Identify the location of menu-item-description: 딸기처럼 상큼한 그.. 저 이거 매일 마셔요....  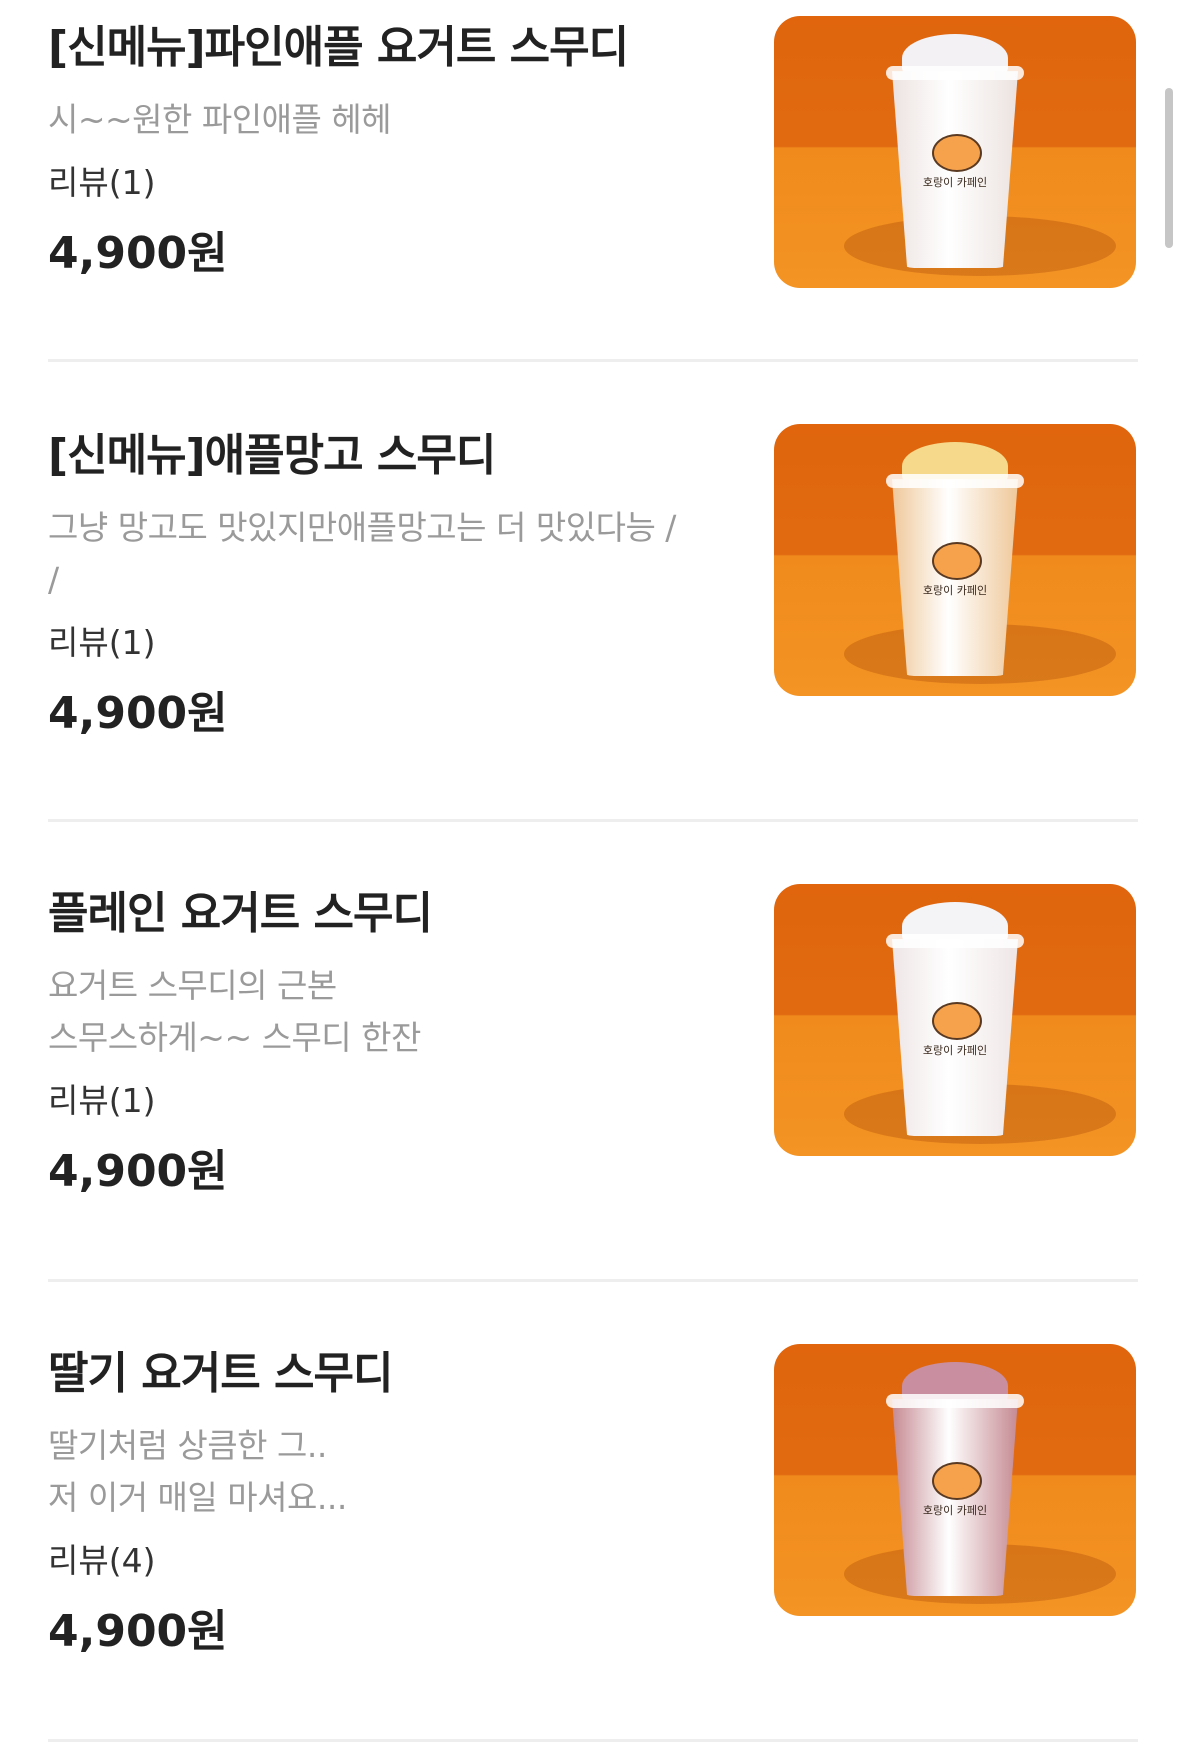
(378, 1472).